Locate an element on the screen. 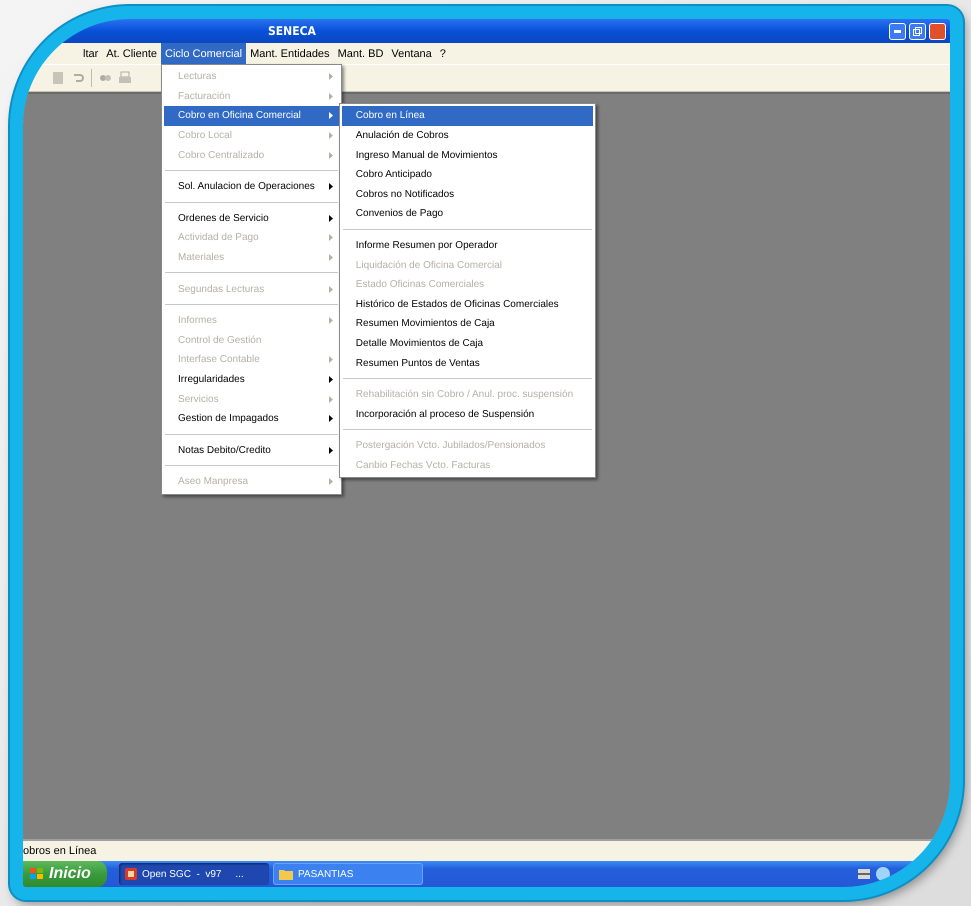 The image size is (971, 906). minimize-icon is located at coordinates (897, 31).